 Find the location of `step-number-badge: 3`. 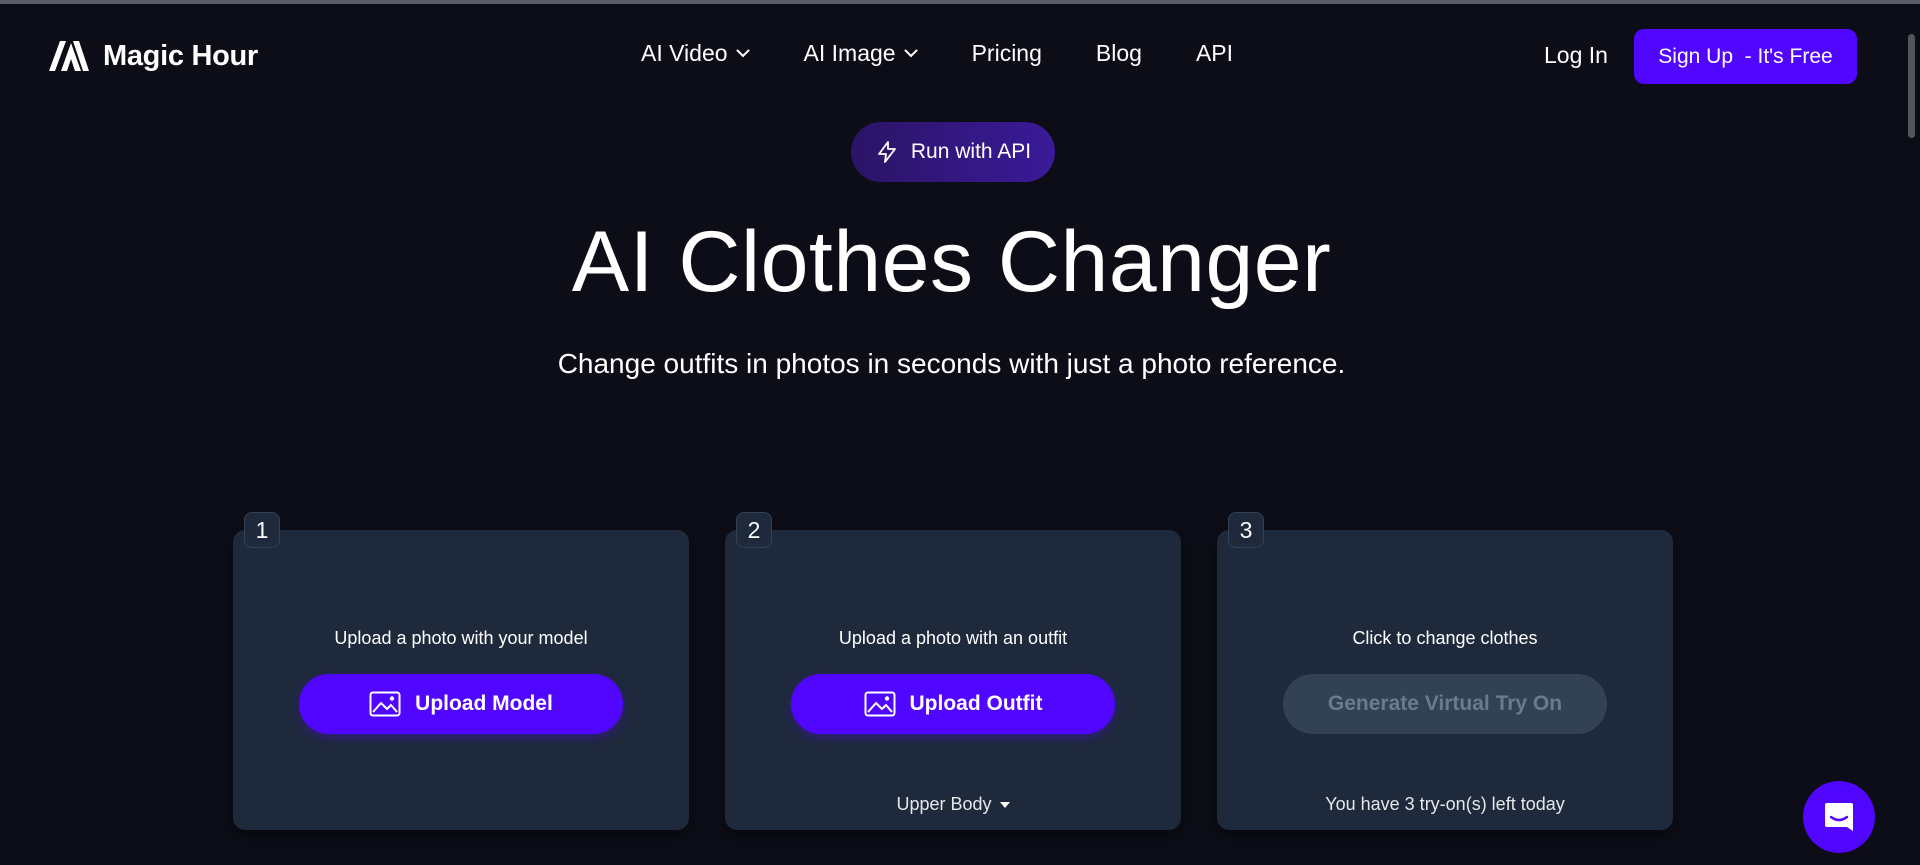

step-number-badge: 3 is located at coordinates (1246, 530).